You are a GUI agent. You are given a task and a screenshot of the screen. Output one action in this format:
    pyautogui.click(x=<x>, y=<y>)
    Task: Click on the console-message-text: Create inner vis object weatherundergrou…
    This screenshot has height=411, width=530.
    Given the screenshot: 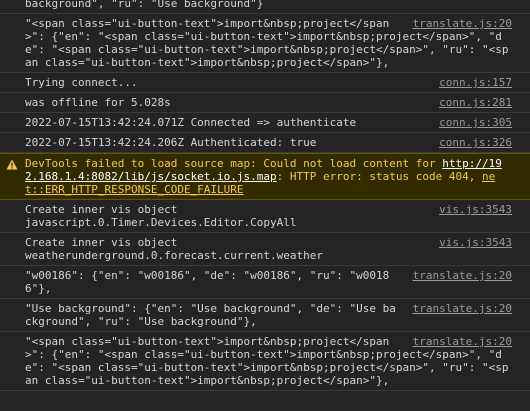 What is the action you would take?
    pyautogui.click(x=174, y=249)
    